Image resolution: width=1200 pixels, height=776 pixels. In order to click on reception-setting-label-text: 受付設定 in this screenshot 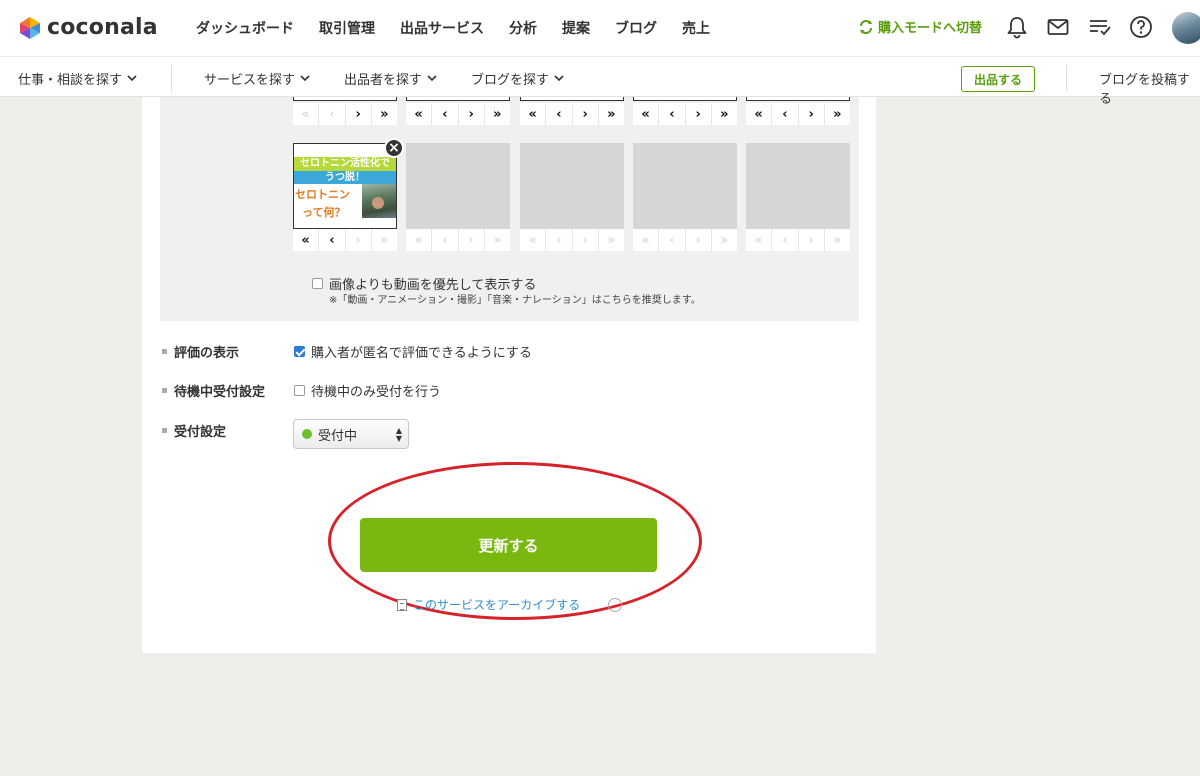, I will do `click(200, 432)`.